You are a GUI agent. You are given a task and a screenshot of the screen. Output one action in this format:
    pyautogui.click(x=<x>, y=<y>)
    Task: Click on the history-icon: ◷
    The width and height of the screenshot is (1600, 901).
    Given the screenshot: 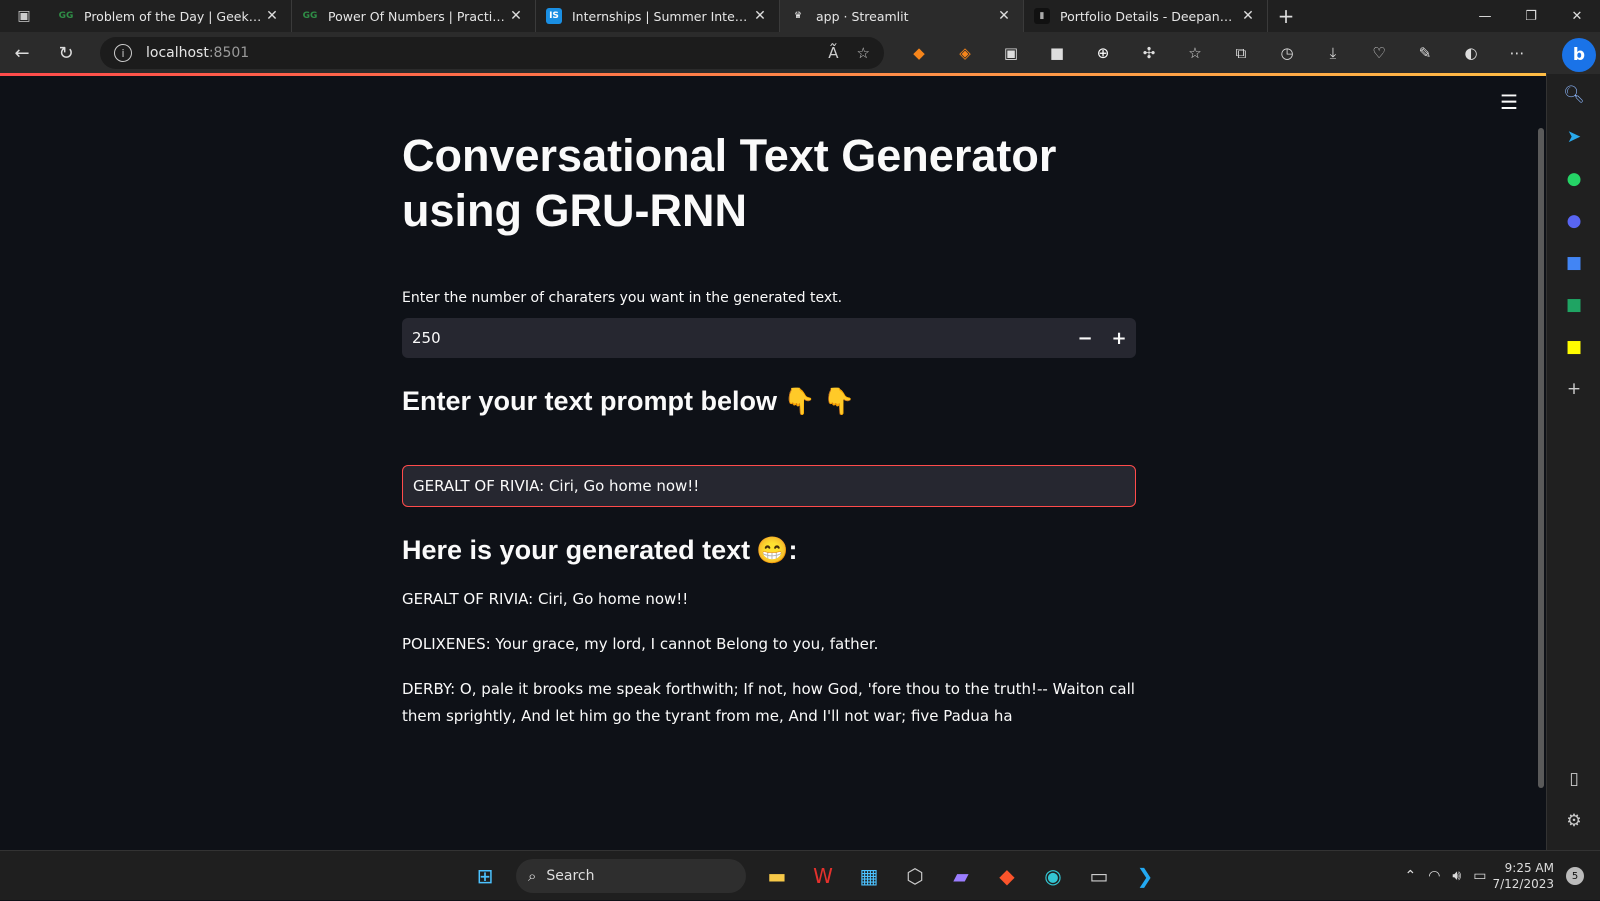 What is the action you would take?
    pyautogui.click(x=1287, y=53)
    